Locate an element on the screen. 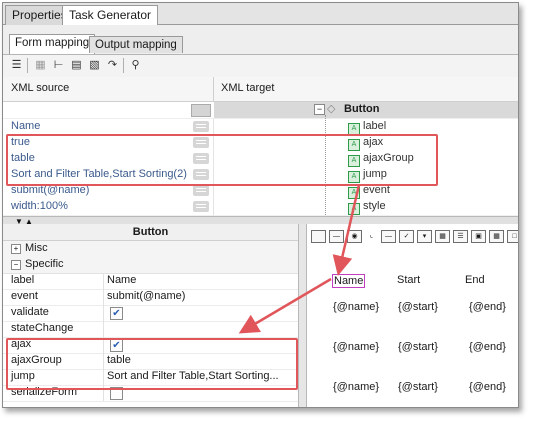 Image resolution: width=537 pixels, height=423 pixels. arrow-to-properties is located at coordinates (285, 305).